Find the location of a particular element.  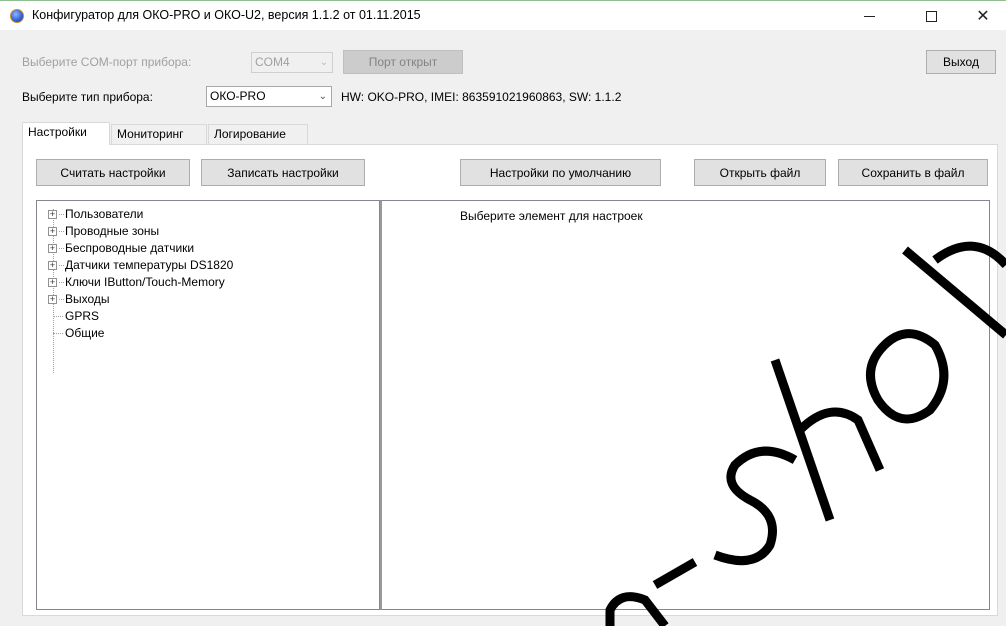

exit-button: Выход is located at coordinates (961, 62).